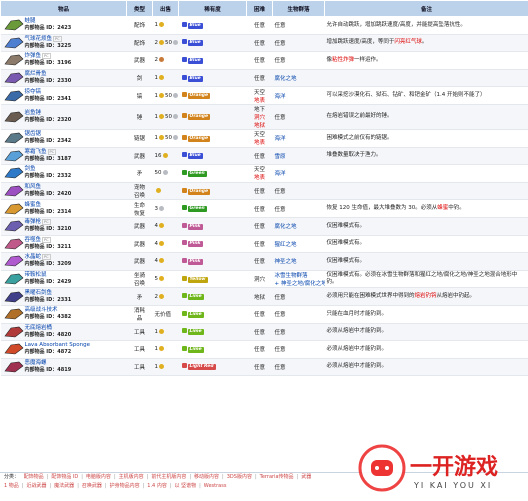 This screenshot has height=501, width=528. What do you see at coordinates (33, 113) in the screenshot?
I see `item-name-link: 岩鱼锤` at bounding box center [33, 113].